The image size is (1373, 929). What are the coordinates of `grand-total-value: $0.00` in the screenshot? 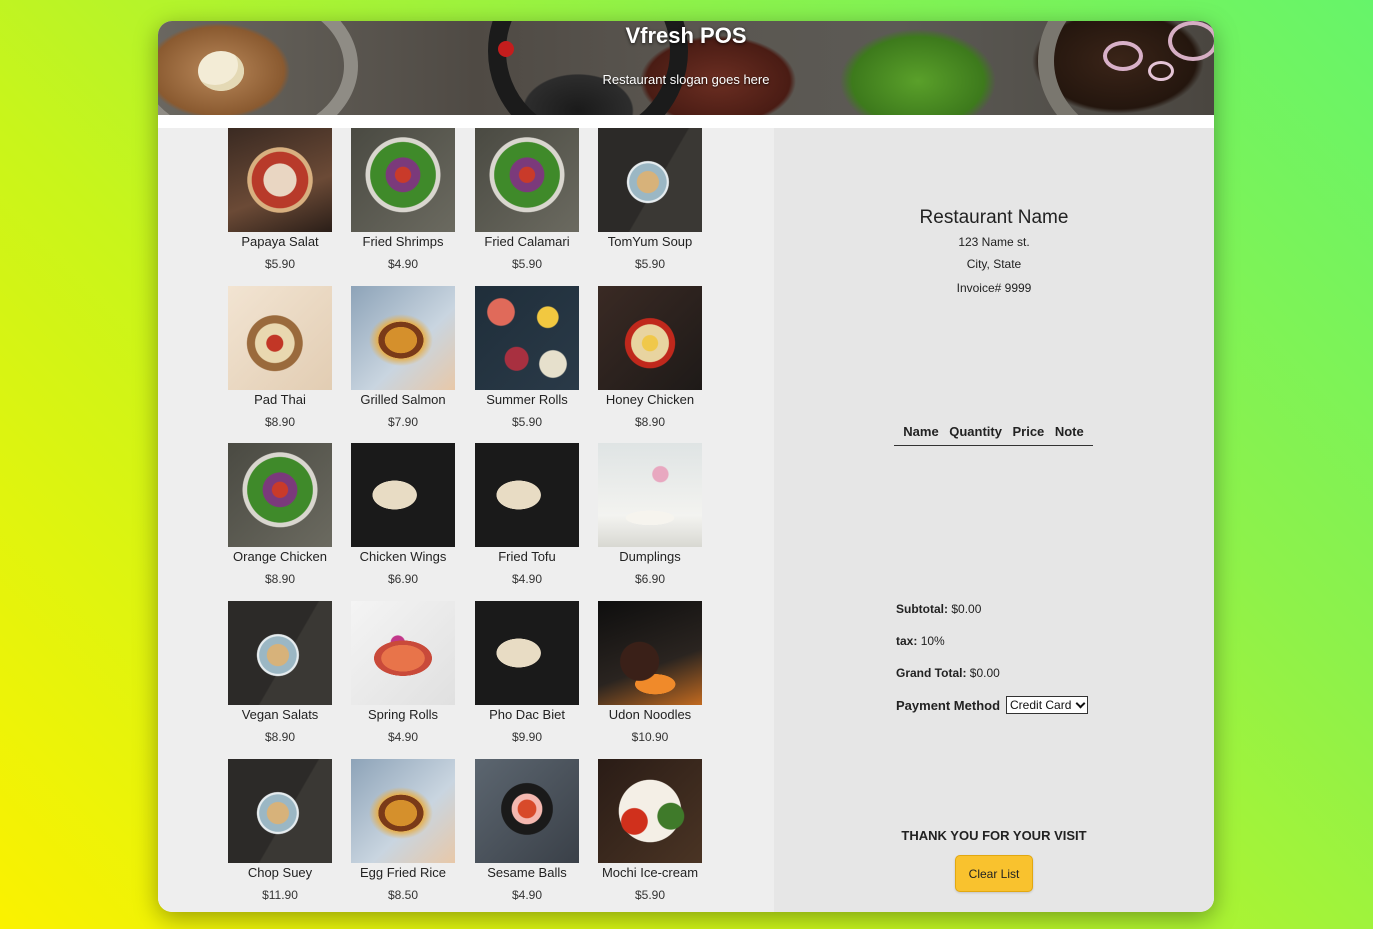 It's located at (984, 673).